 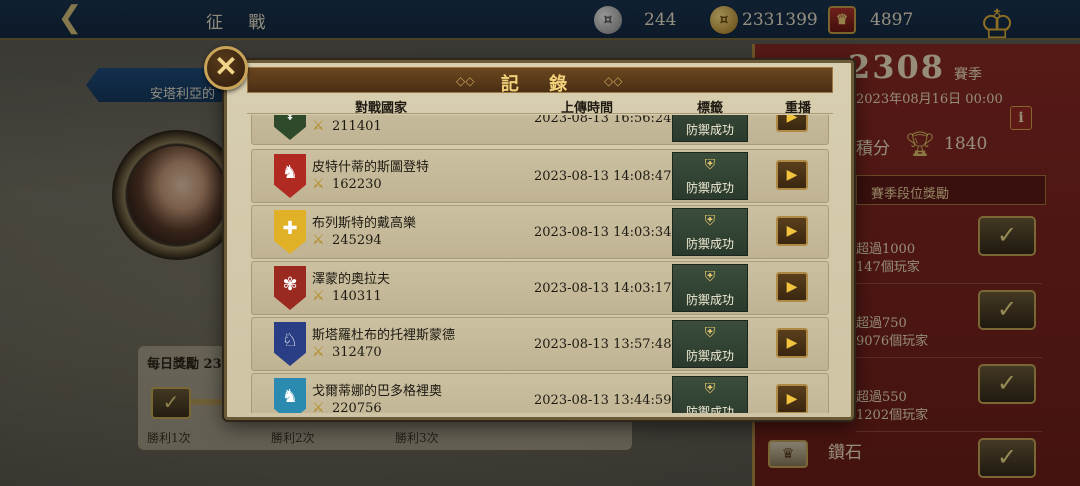 What do you see at coordinates (290, 232) in the screenshot?
I see `nation-shield-icon: ✚` at bounding box center [290, 232].